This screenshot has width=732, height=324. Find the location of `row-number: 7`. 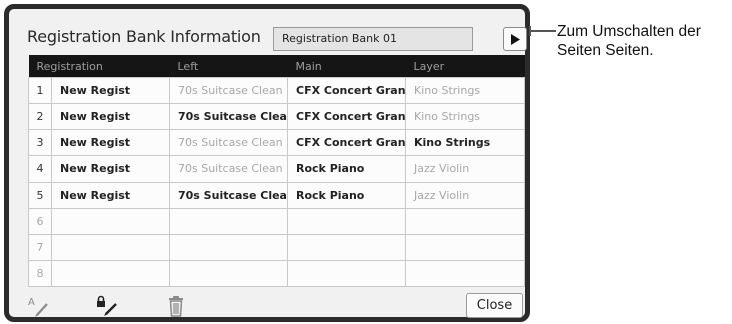

row-number: 7 is located at coordinates (40, 247).